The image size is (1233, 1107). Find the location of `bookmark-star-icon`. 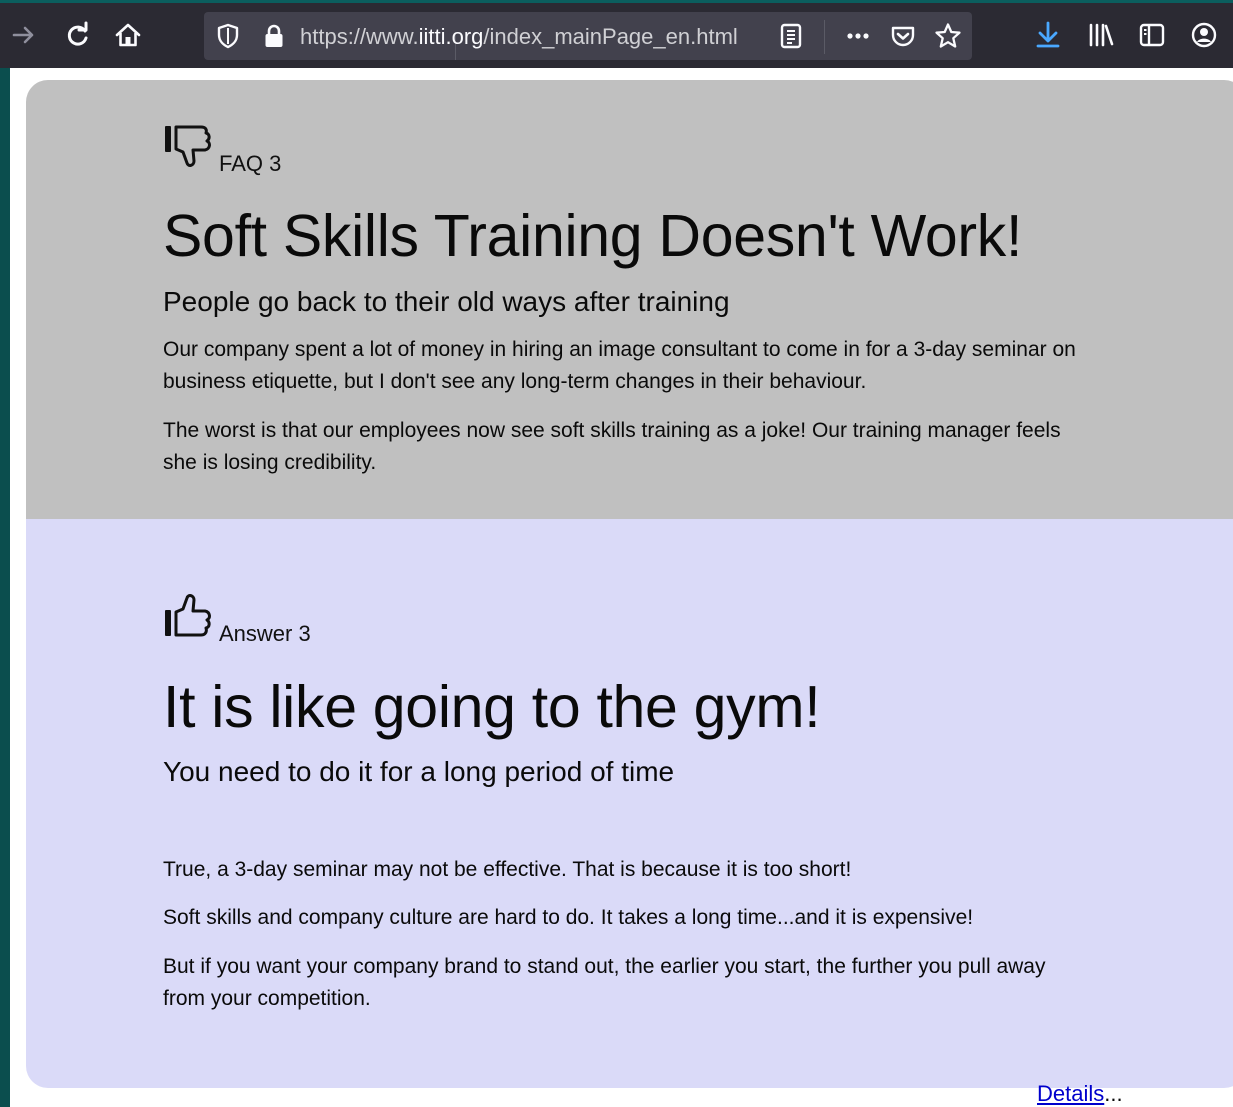

bookmark-star-icon is located at coordinates (948, 36).